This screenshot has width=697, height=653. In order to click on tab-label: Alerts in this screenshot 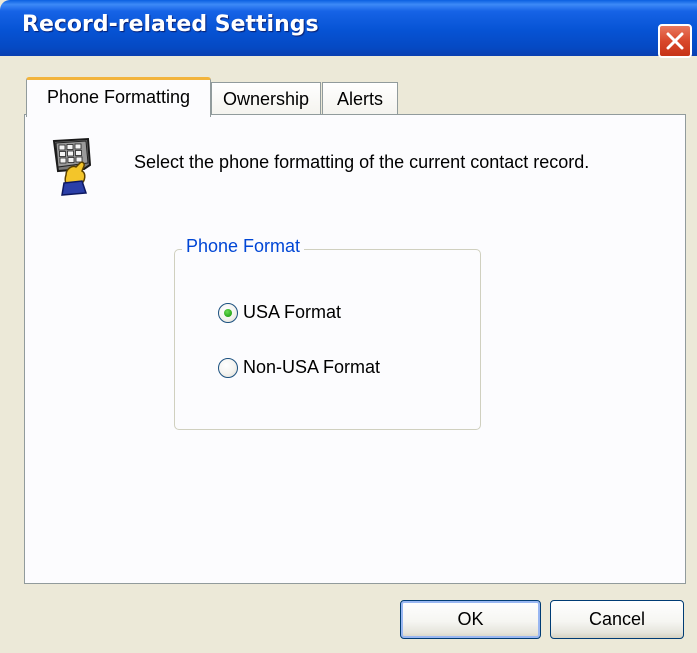, I will do `click(359, 99)`.